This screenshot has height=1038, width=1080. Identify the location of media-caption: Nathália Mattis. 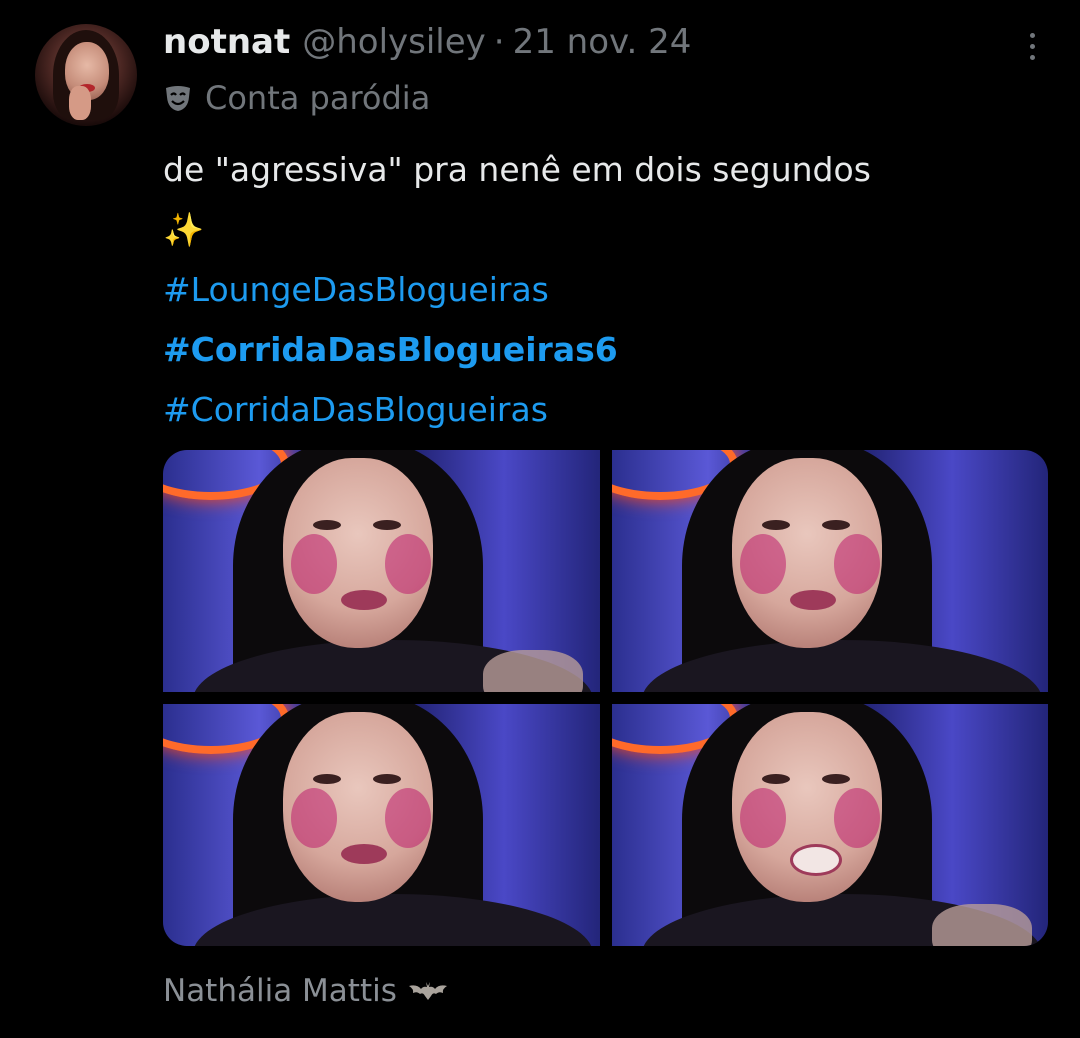
(306, 991).